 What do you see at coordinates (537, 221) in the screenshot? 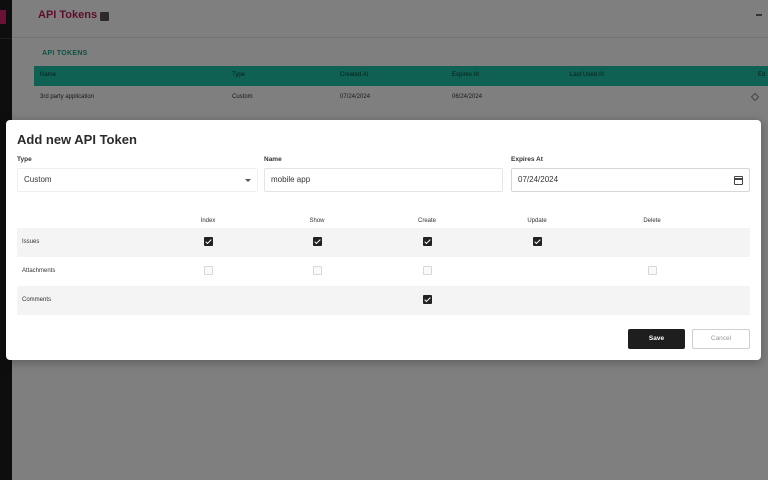
I see `perm-col-update: Update` at bounding box center [537, 221].